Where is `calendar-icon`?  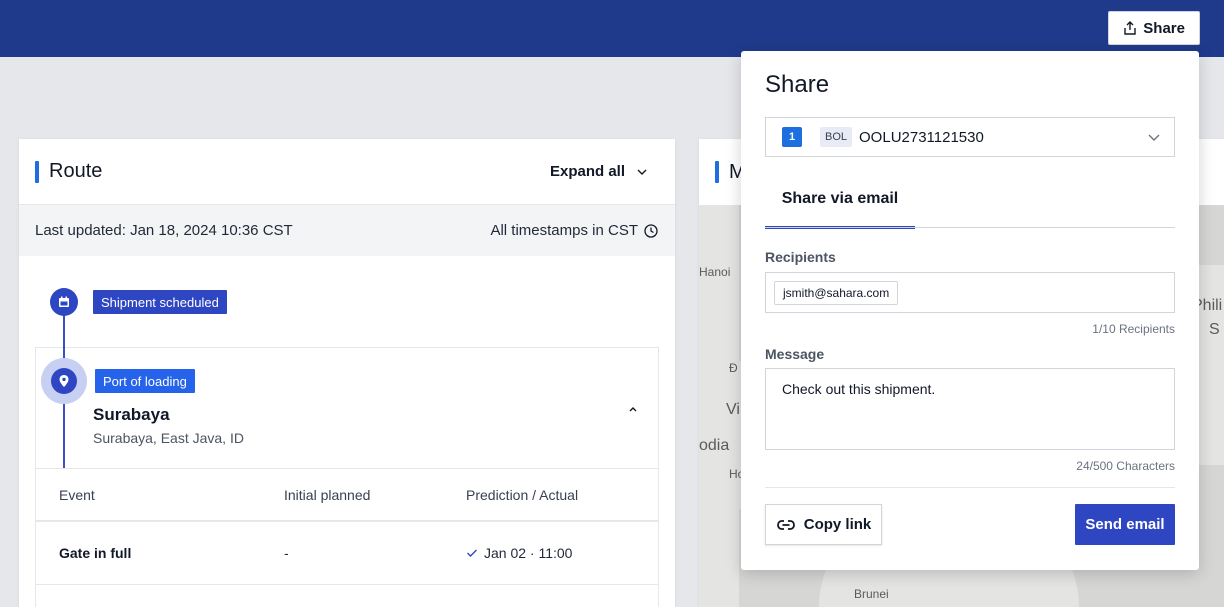
calendar-icon is located at coordinates (64, 301).